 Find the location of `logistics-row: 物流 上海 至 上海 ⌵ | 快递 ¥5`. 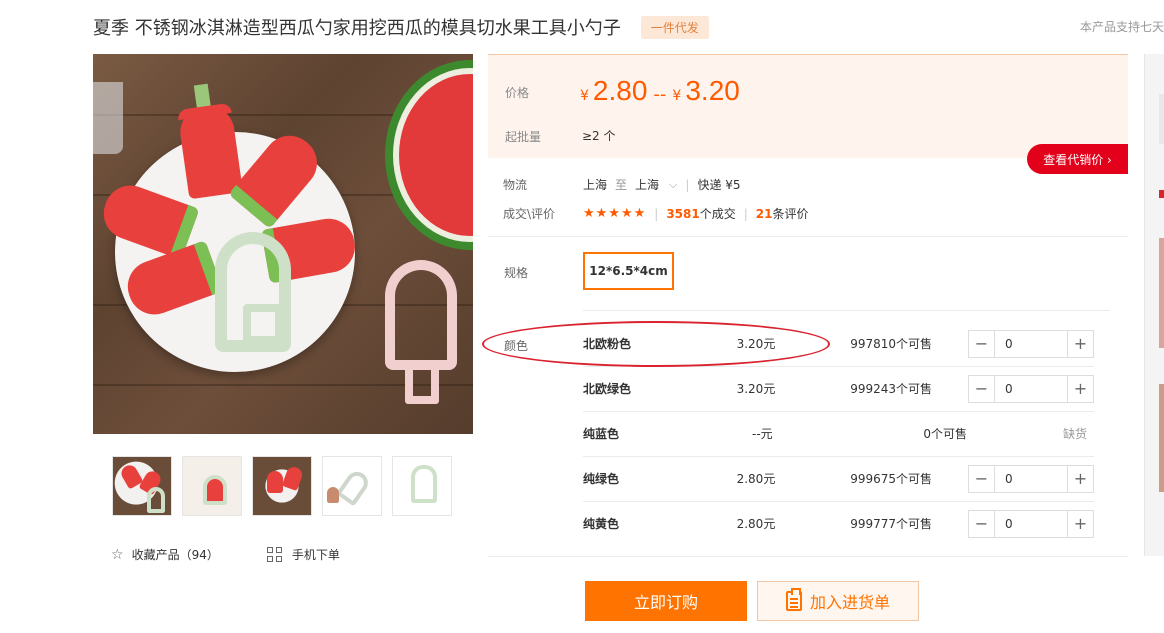

logistics-row: 物流 上海 至 上海 ⌵ | 快递 ¥5 is located at coordinates (622, 184).